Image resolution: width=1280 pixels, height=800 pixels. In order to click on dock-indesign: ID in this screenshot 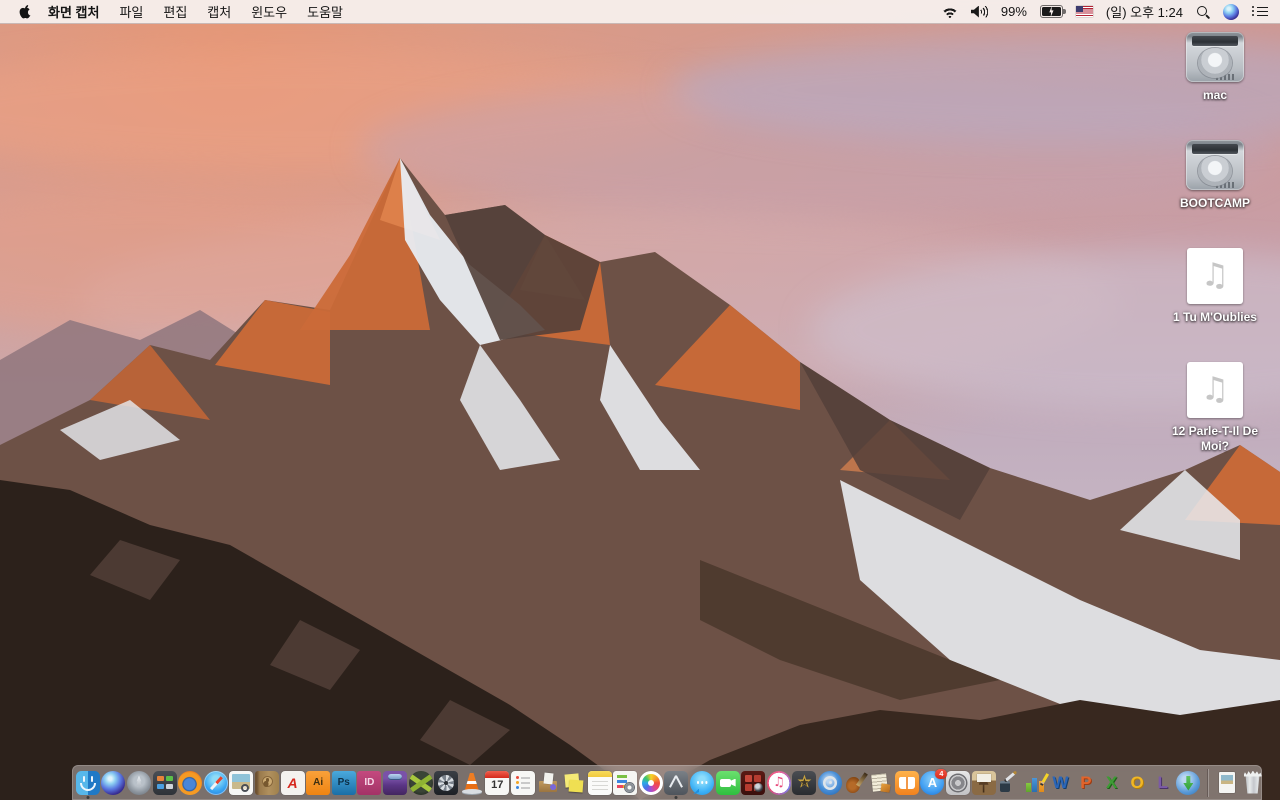, I will do `click(370, 783)`.